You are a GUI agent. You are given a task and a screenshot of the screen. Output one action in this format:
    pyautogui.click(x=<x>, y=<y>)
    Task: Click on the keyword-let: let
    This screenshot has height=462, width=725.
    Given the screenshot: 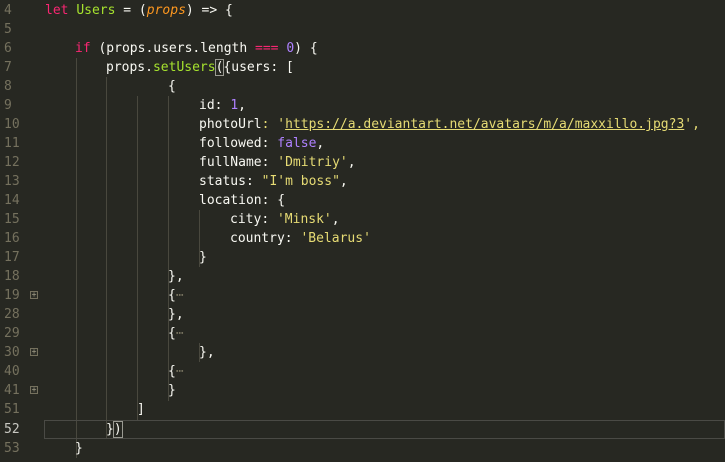 What is the action you would take?
    pyautogui.click(x=57, y=10)
    